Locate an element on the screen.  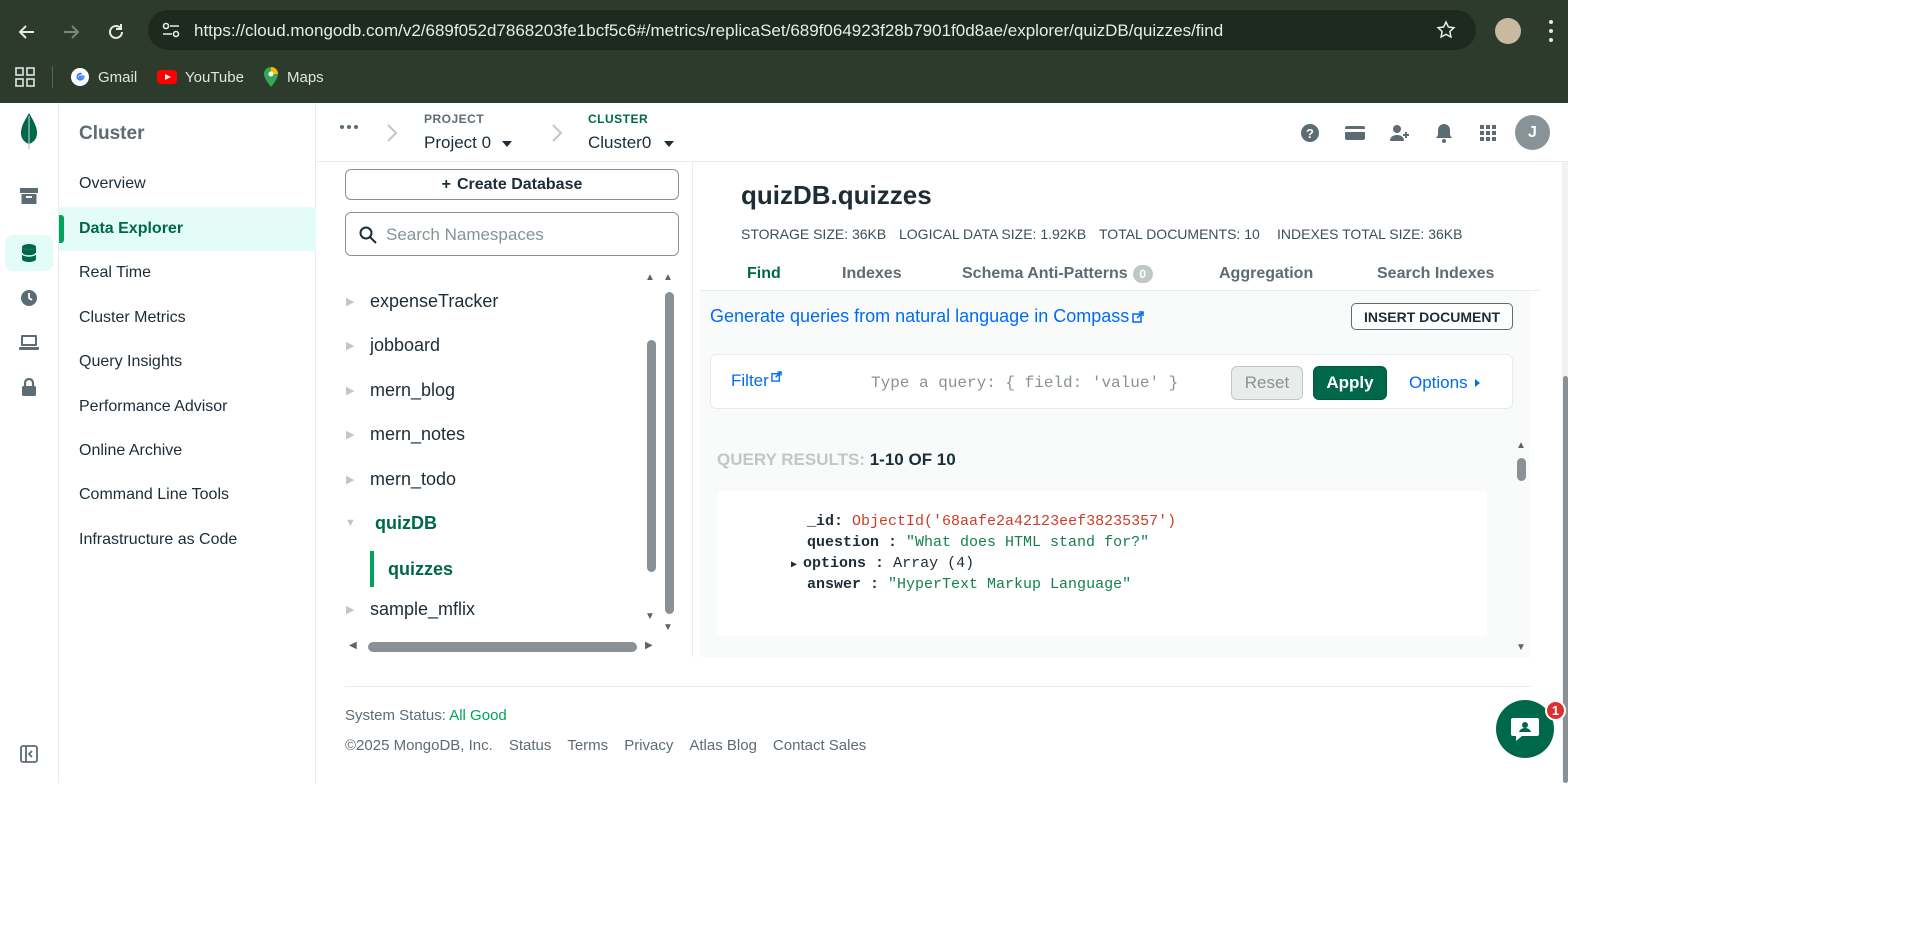
database-row-jobboard: ▶ jobboard is located at coordinates (495, 345).